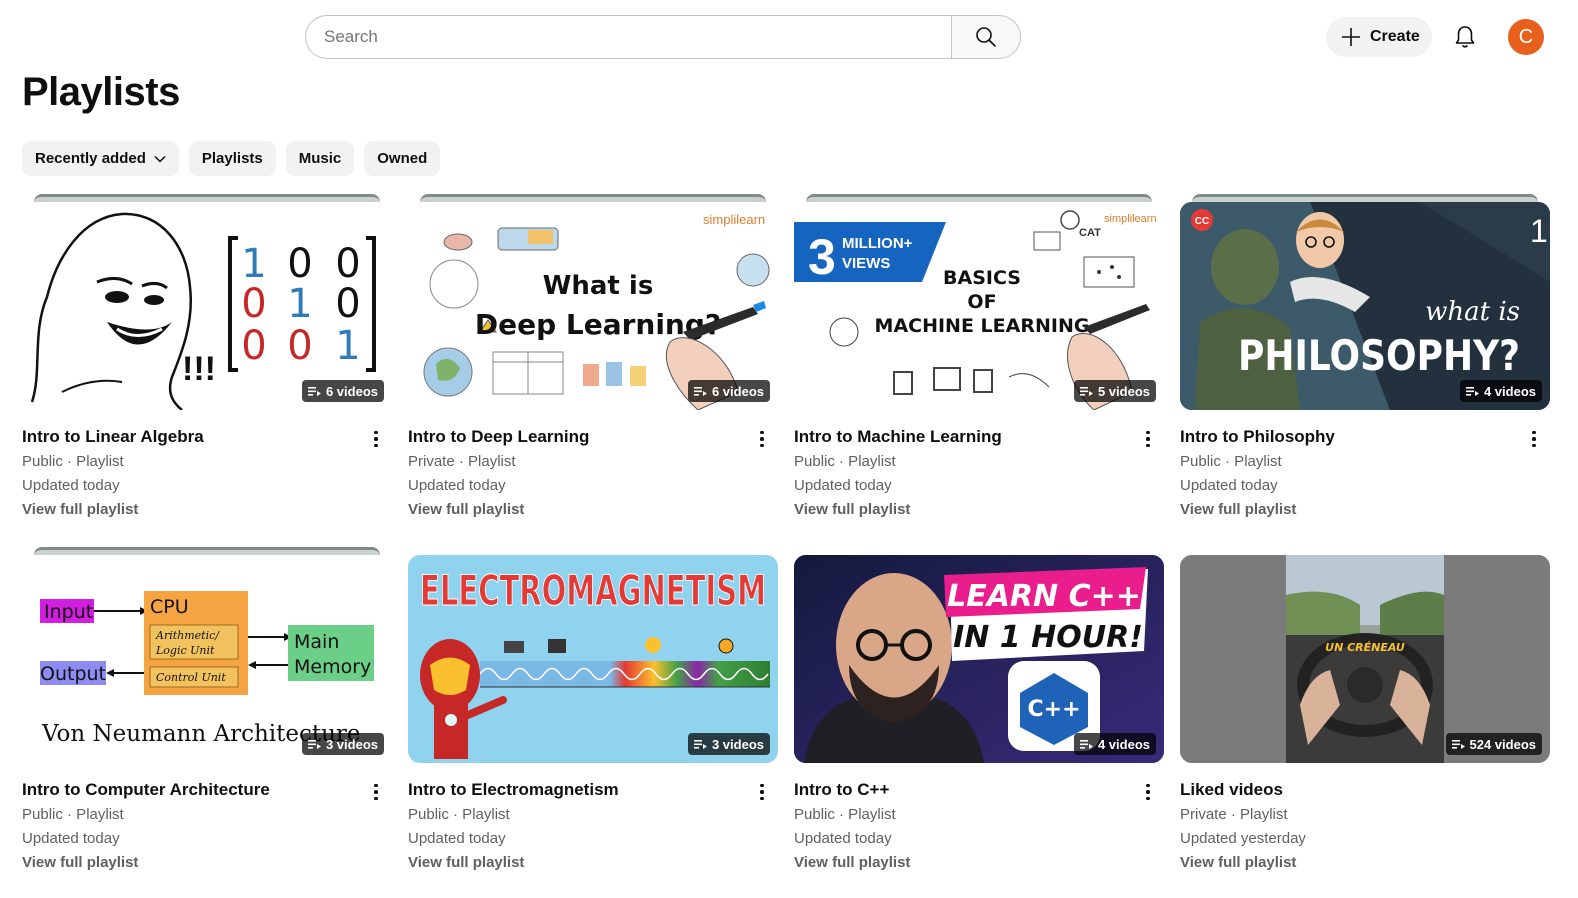 This screenshot has width=1578, height=898. I want to click on filter-chips: Recently added Playlists Music Owned, so click(231, 158).